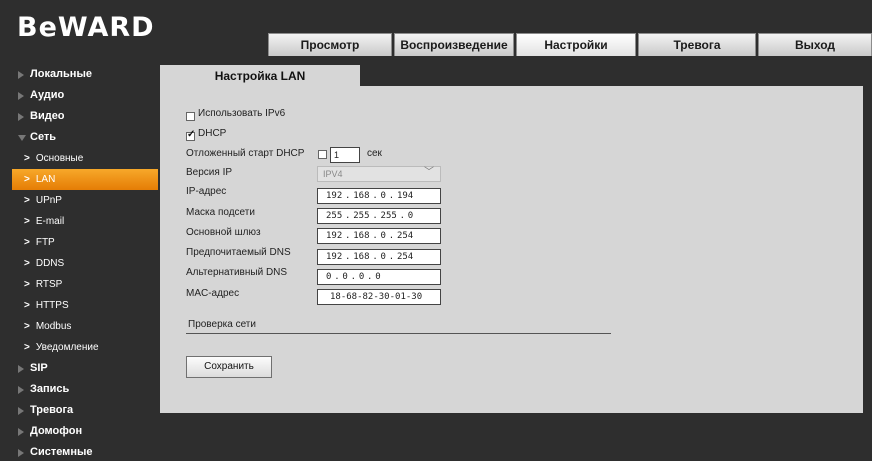  Describe the element at coordinates (379, 196) in the screenshot. I see `ip-address-field: 192. 168. 0. 194` at that location.